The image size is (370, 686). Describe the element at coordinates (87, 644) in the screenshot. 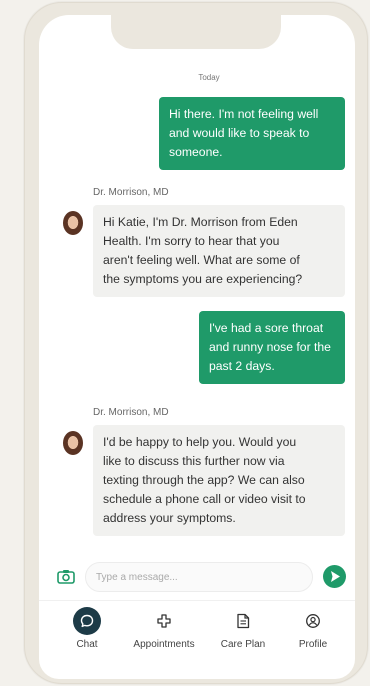

I see `nav-label: Chat` at that location.